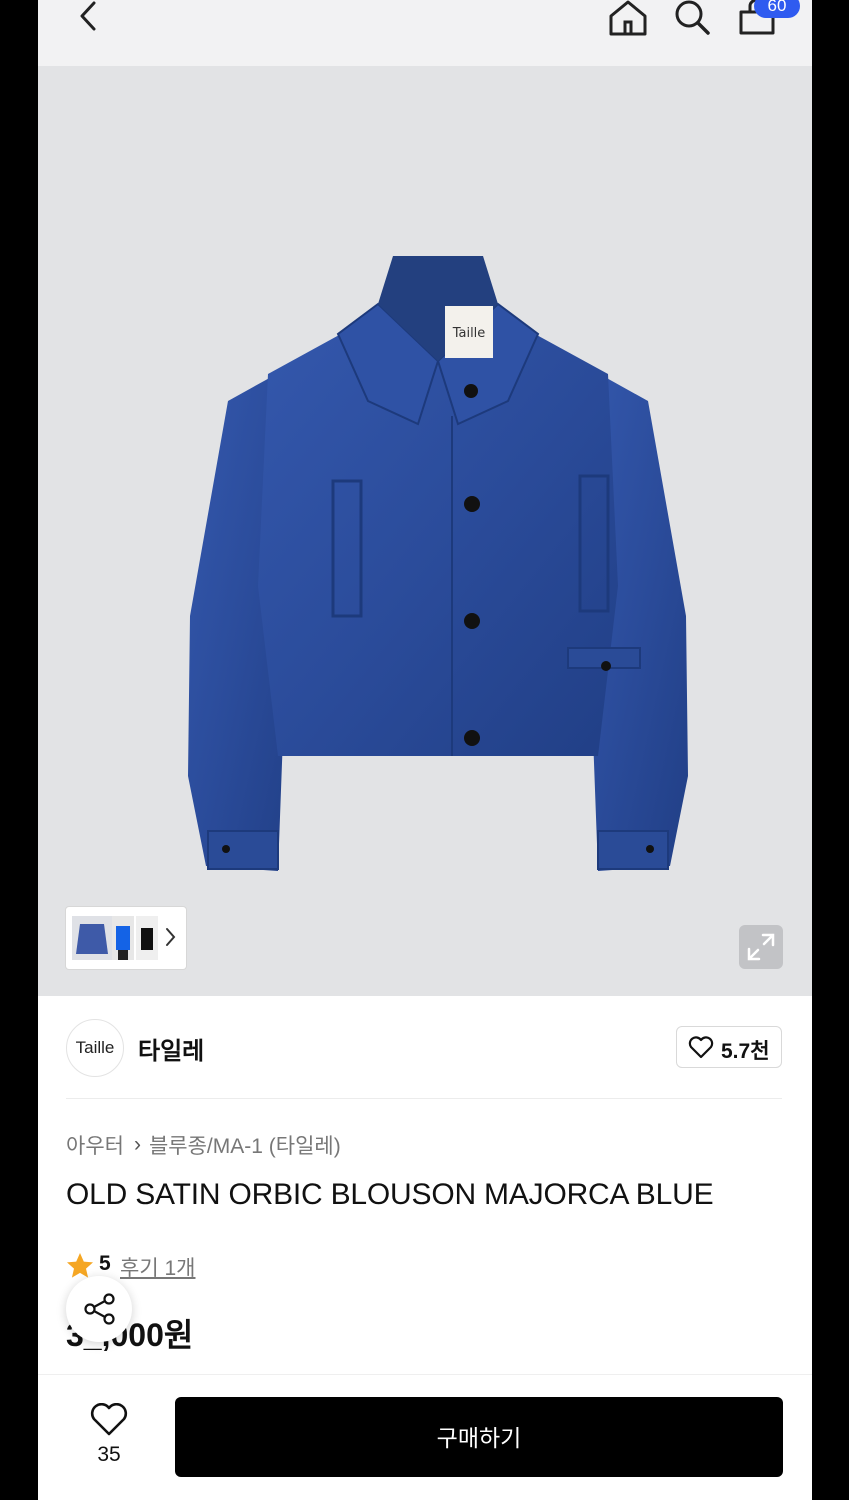 The width and height of the screenshot is (849, 1500). What do you see at coordinates (245, 1146) in the screenshot?
I see `breadcrumb-item-blouson: 블루종/MA-1 (타일레)` at bounding box center [245, 1146].